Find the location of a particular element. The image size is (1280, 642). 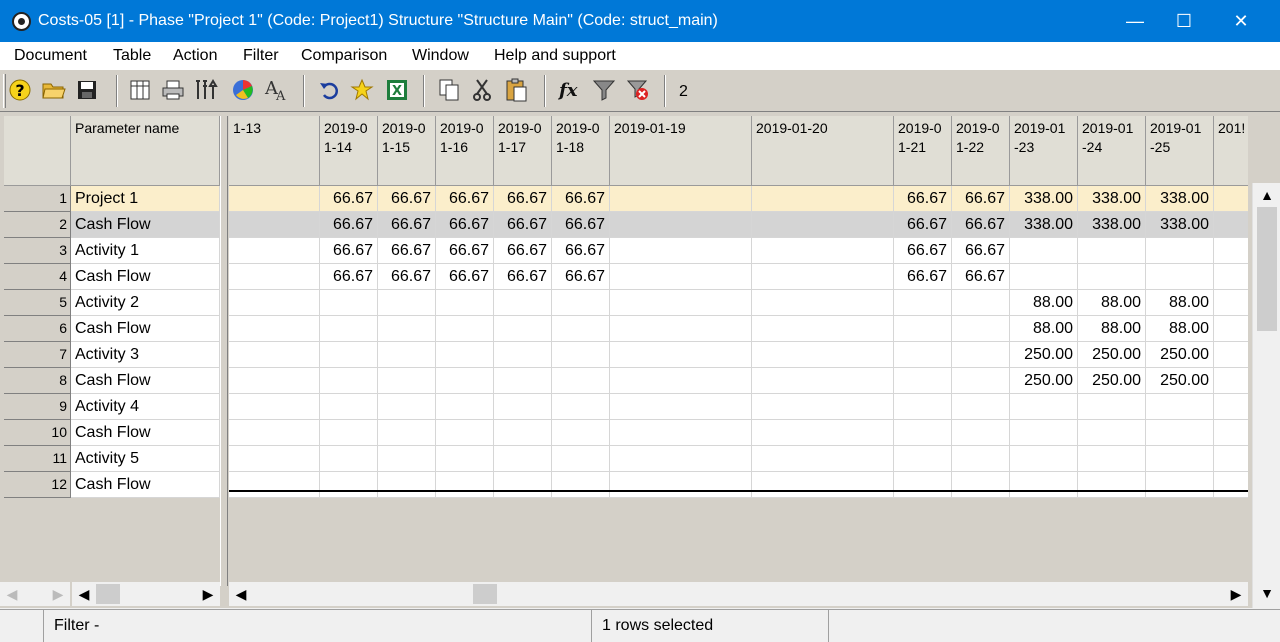

row-number: 7 is located at coordinates (37, 355).